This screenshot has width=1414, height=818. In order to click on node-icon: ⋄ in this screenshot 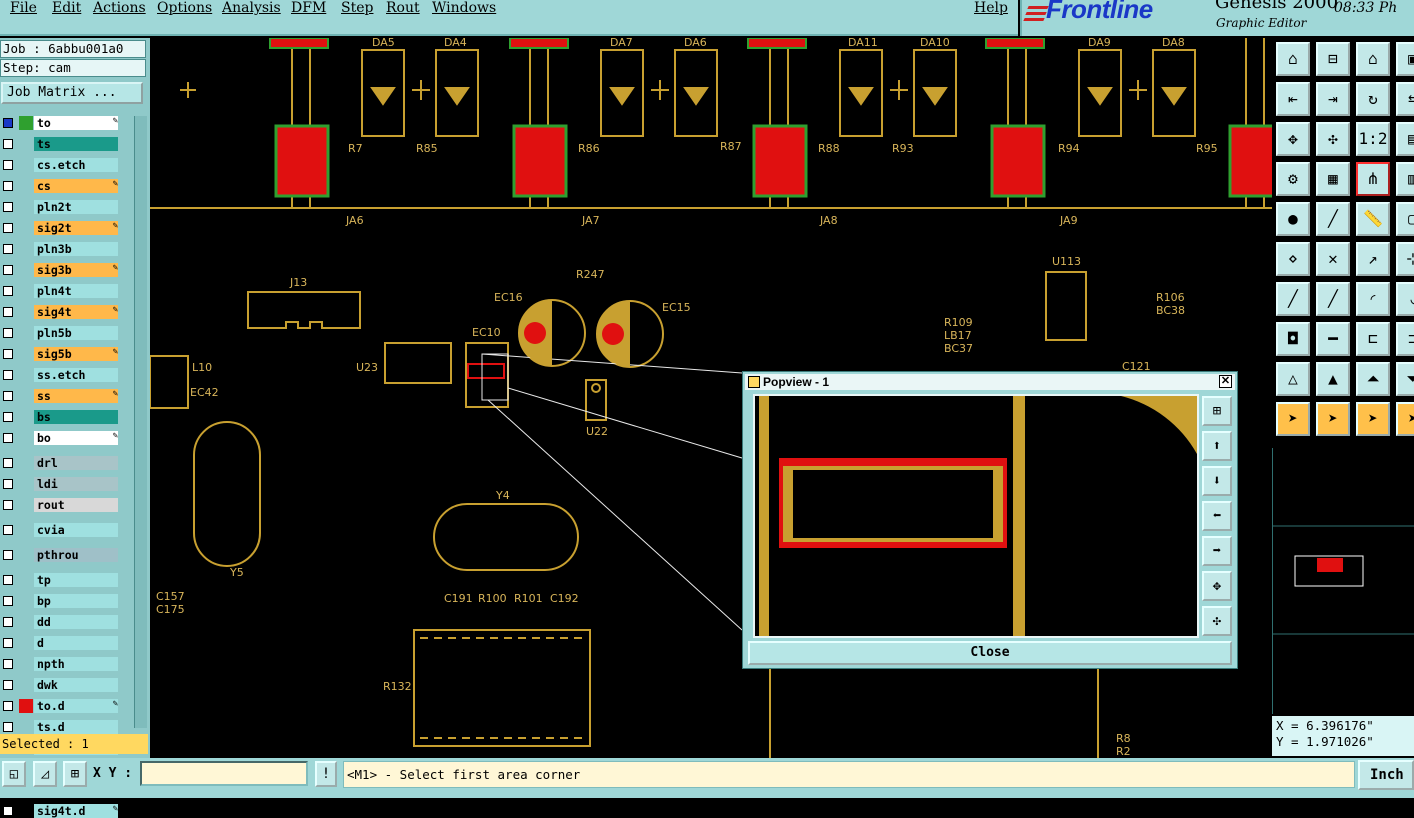, I will do `click(1293, 259)`.